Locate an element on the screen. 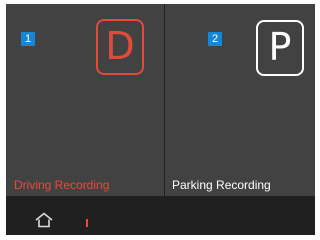 This screenshot has width=320, height=240. cursor-marker is located at coordinates (87, 223).